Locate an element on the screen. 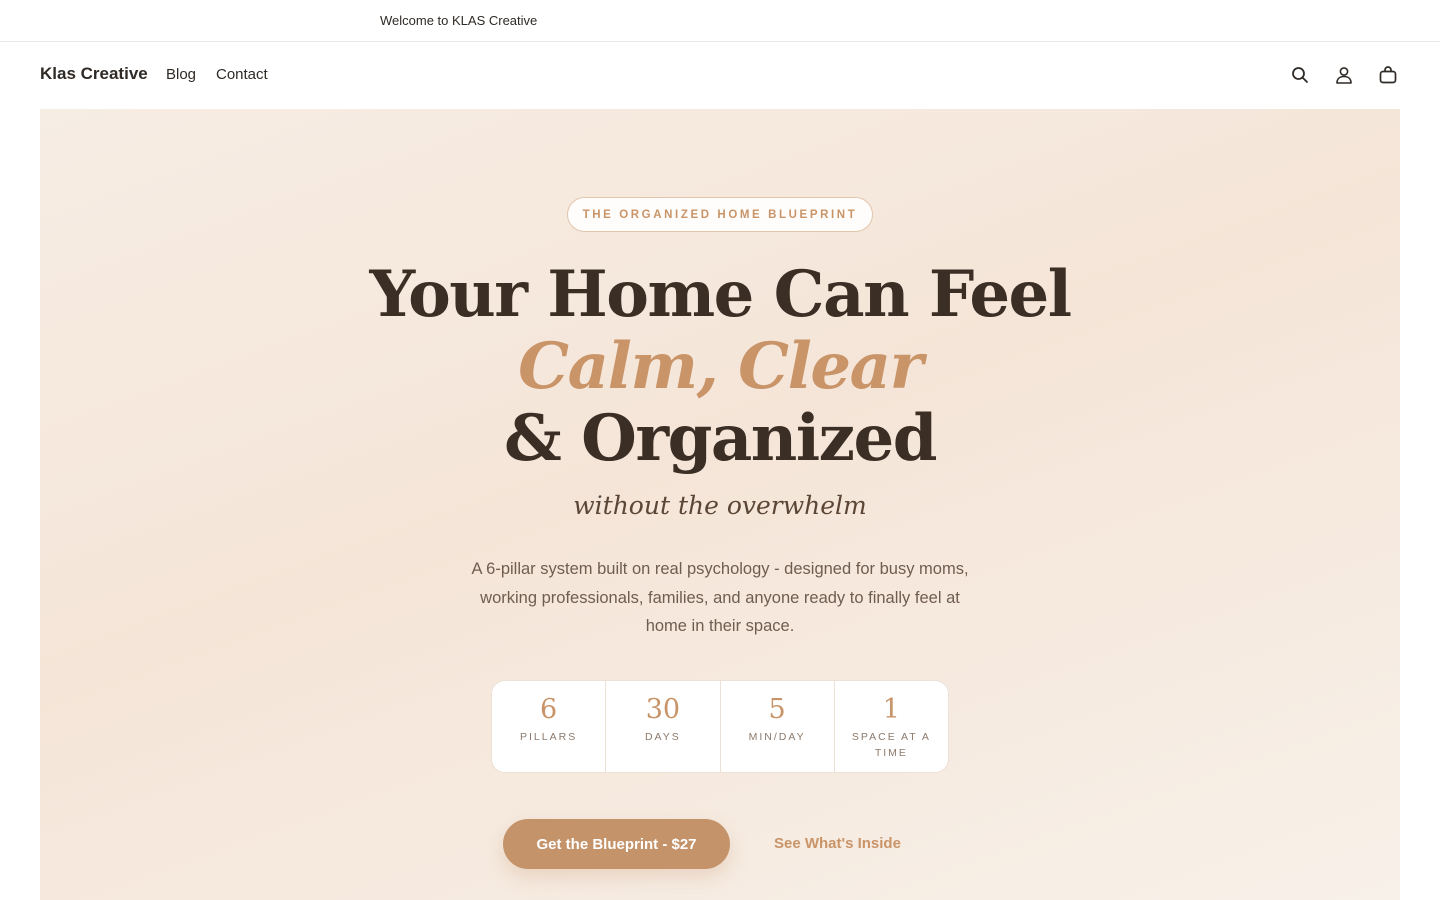  see-whats-inside-link: See What's Inside is located at coordinates (837, 843).